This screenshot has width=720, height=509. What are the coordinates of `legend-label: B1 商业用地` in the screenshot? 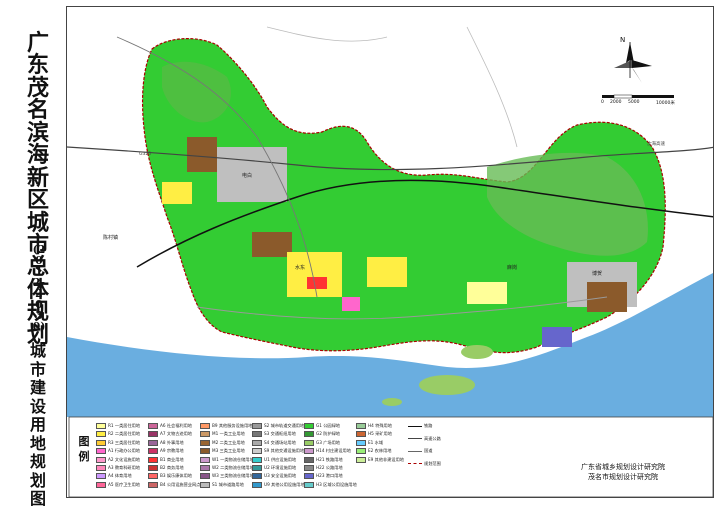 It's located at (172, 459).